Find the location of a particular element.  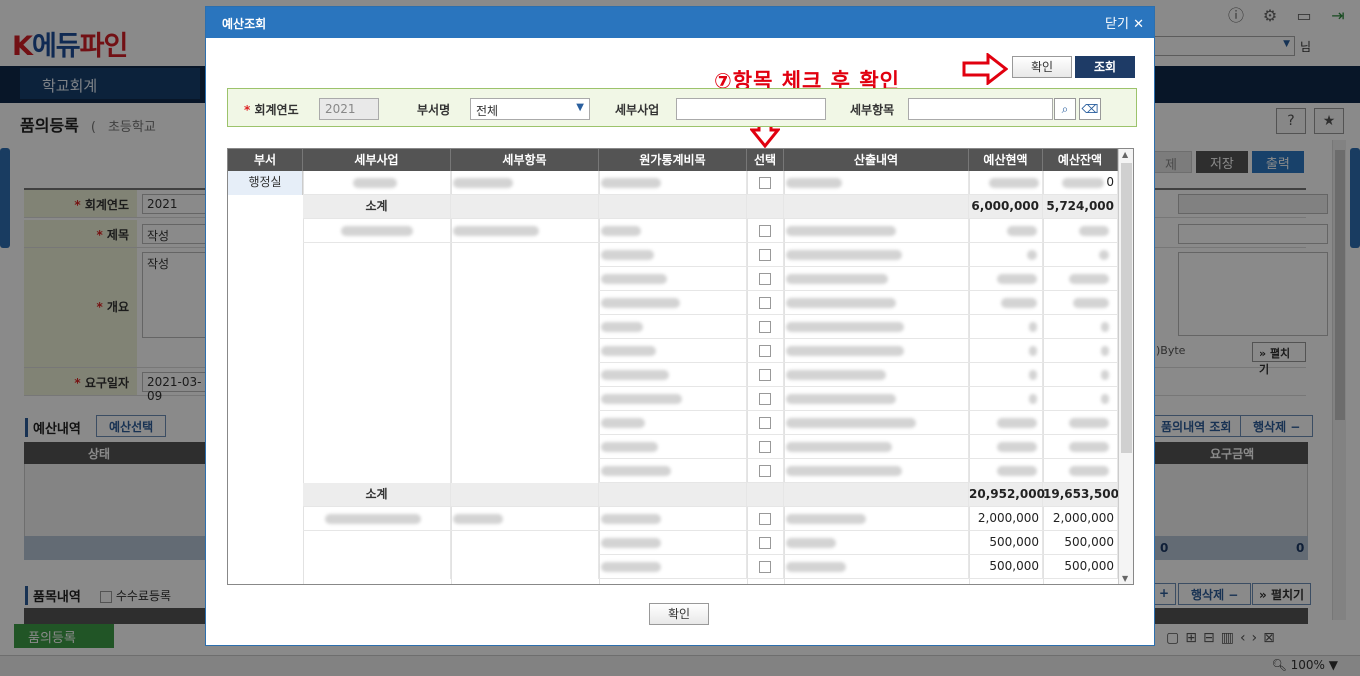

fiscal-year-label: * 회계연도 is located at coordinates (271, 110).